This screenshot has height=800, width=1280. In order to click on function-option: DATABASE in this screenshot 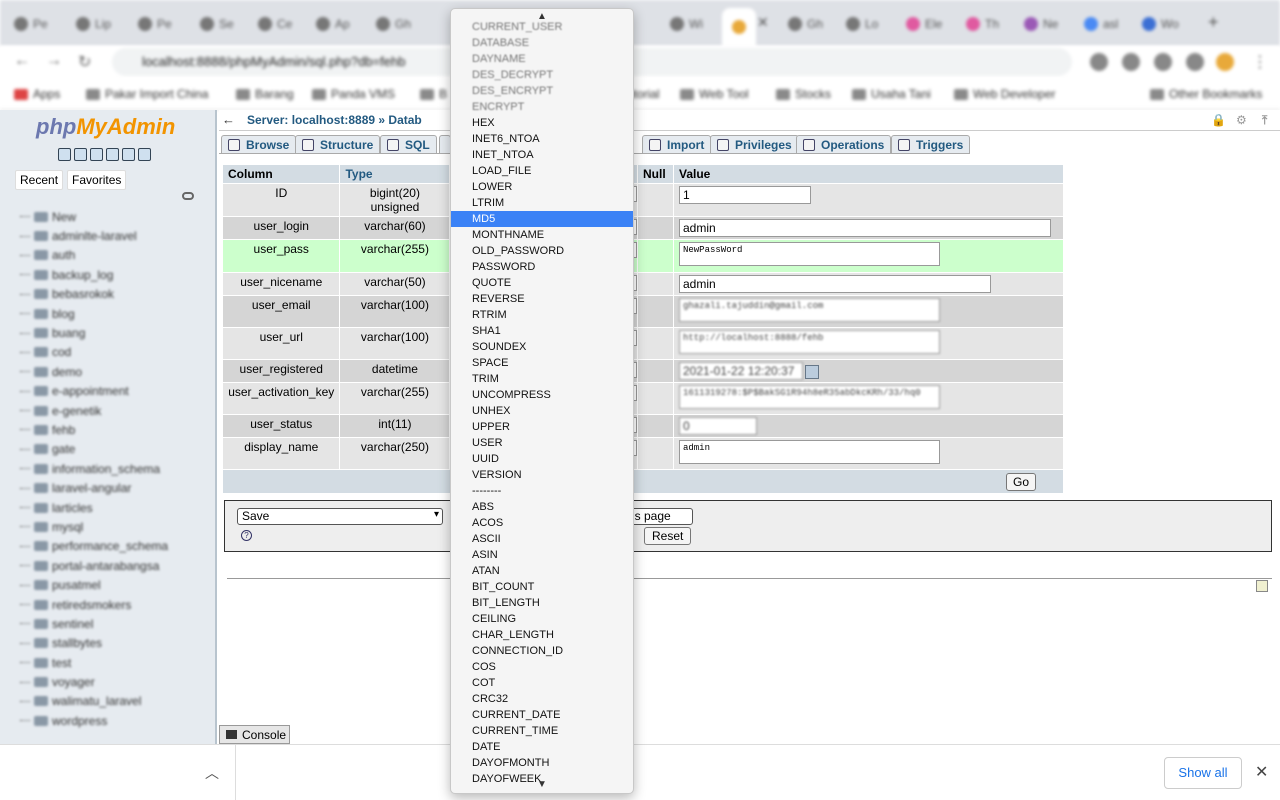, I will do `click(542, 43)`.